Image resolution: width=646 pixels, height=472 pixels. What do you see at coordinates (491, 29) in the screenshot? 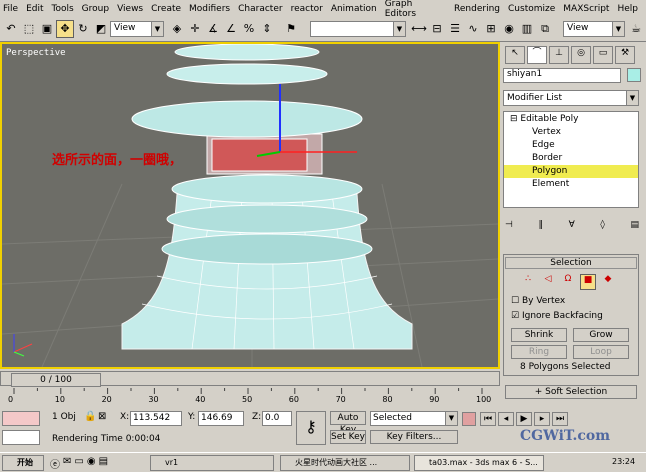
I see `schematic-icon: ⊞` at bounding box center [491, 29].